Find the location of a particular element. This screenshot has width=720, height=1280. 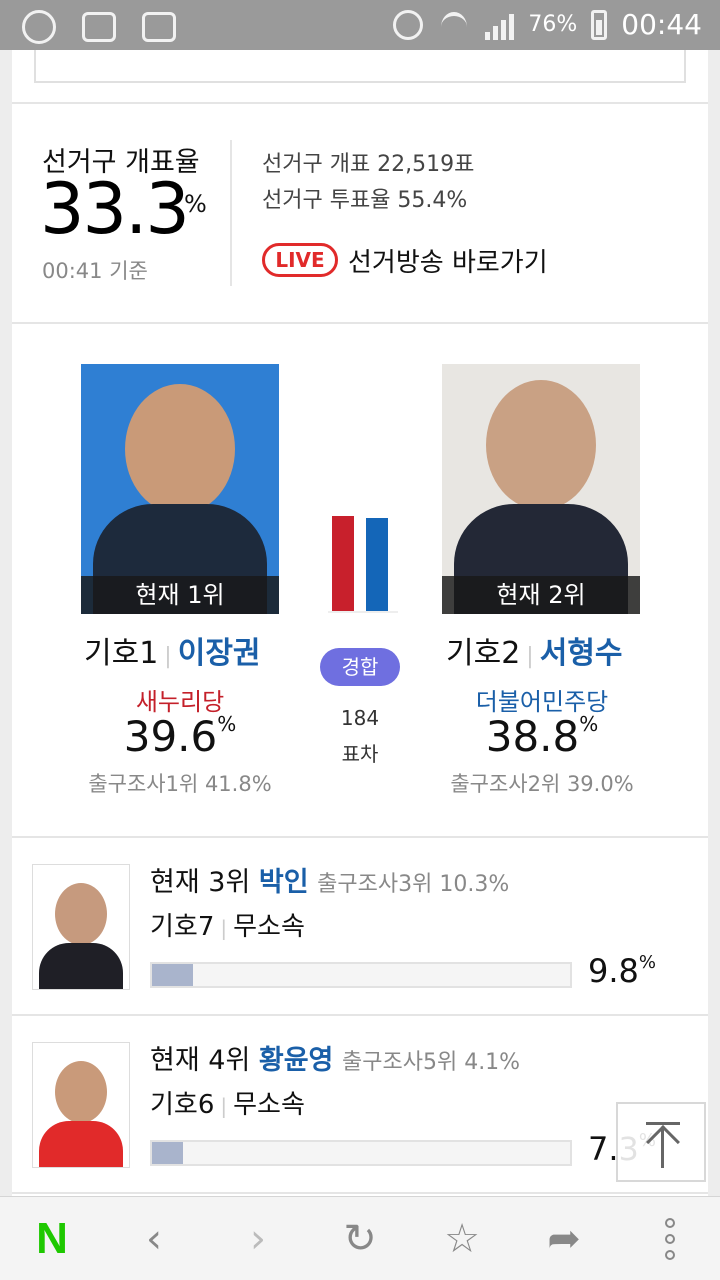

candidate-3-title: 현재 3위 박인 출구조사3위 10.3% is located at coordinates (329, 879).